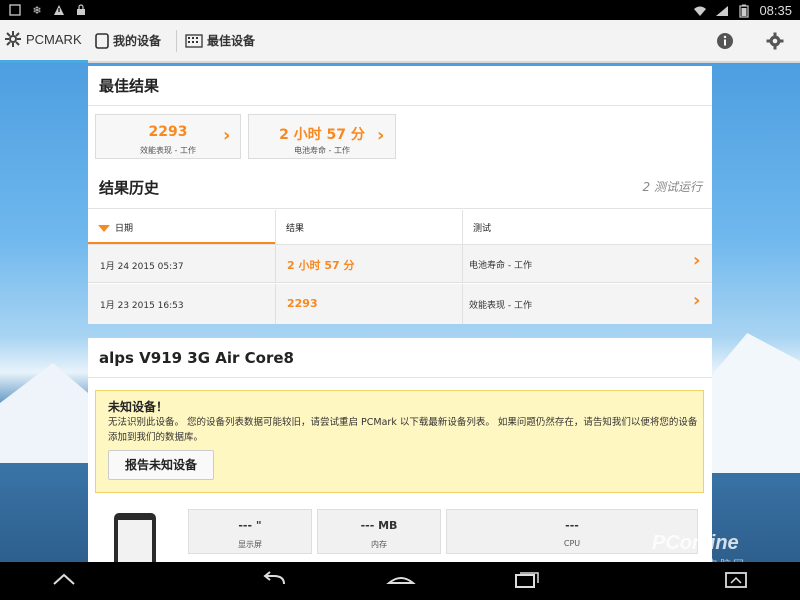 Image resolution: width=800 pixels, height=600 pixels. I want to click on settings-icon, so click(775, 41).